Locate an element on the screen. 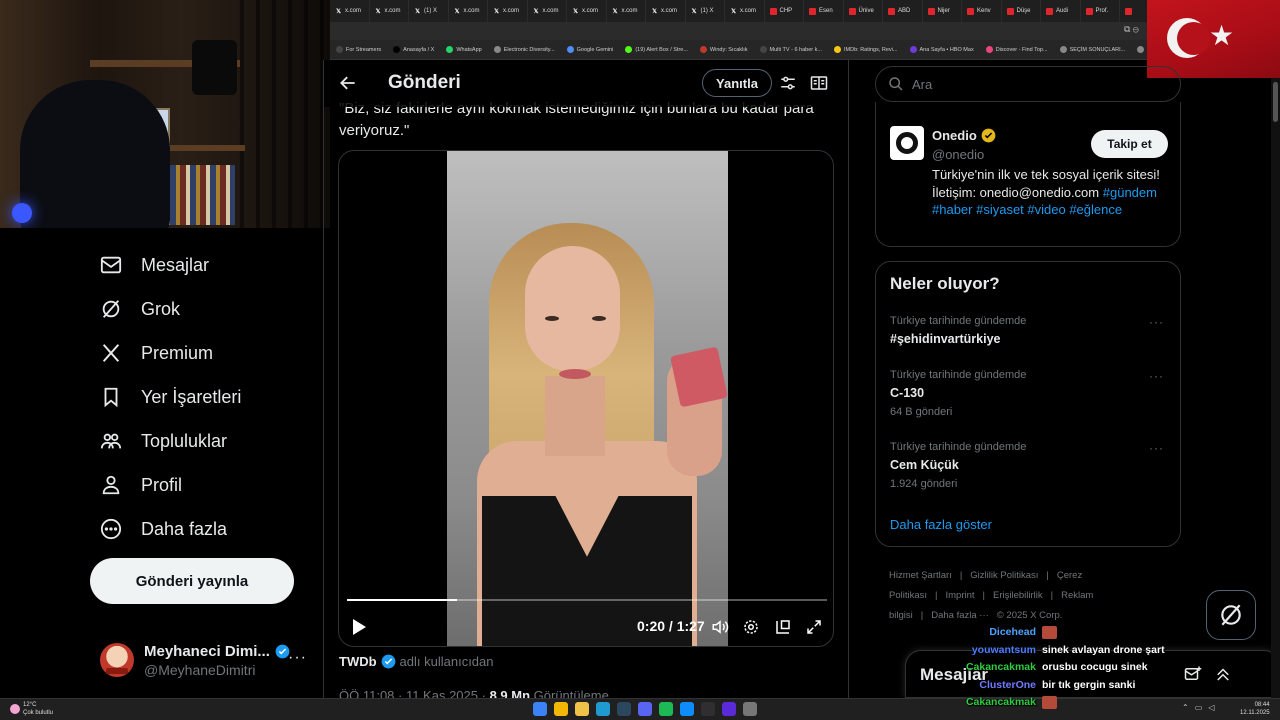  nav-item-grok: Grok is located at coordinates (140, 309).